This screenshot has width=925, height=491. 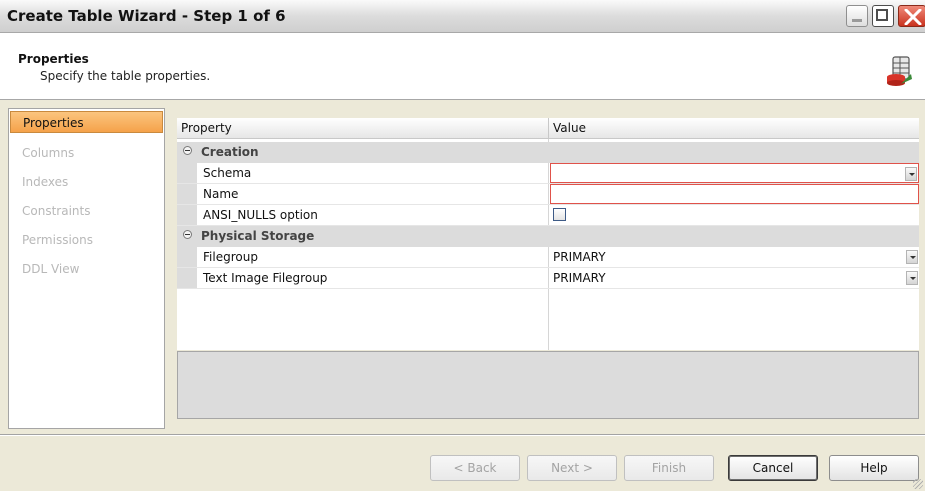 What do you see at coordinates (572, 468) in the screenshot?
I see `next-button: Next >` at bounding box center [572, 468].